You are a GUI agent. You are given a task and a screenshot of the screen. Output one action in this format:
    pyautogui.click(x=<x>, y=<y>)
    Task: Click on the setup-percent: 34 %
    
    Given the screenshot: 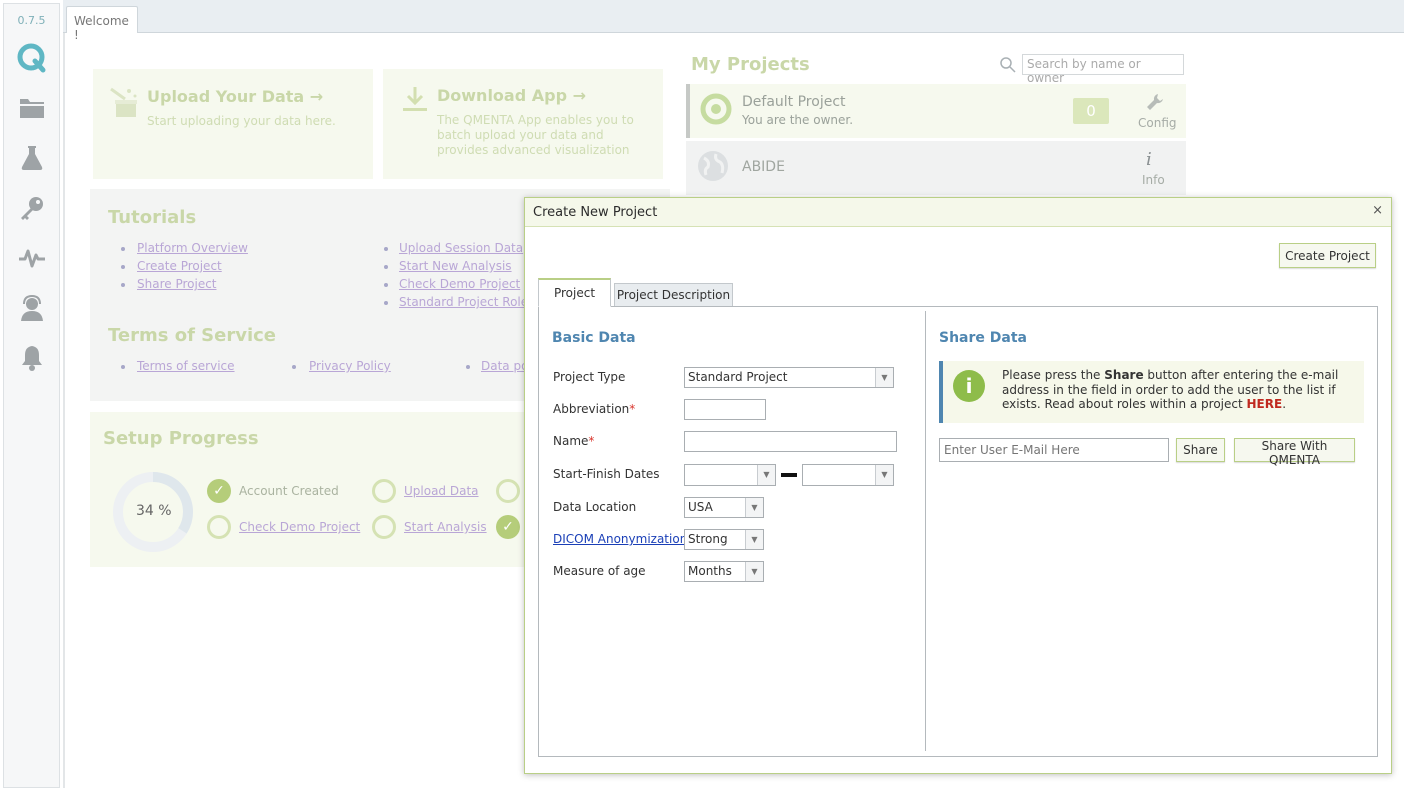 What is the action you would take?
    pyautogui.click(x=154, y=511)
    